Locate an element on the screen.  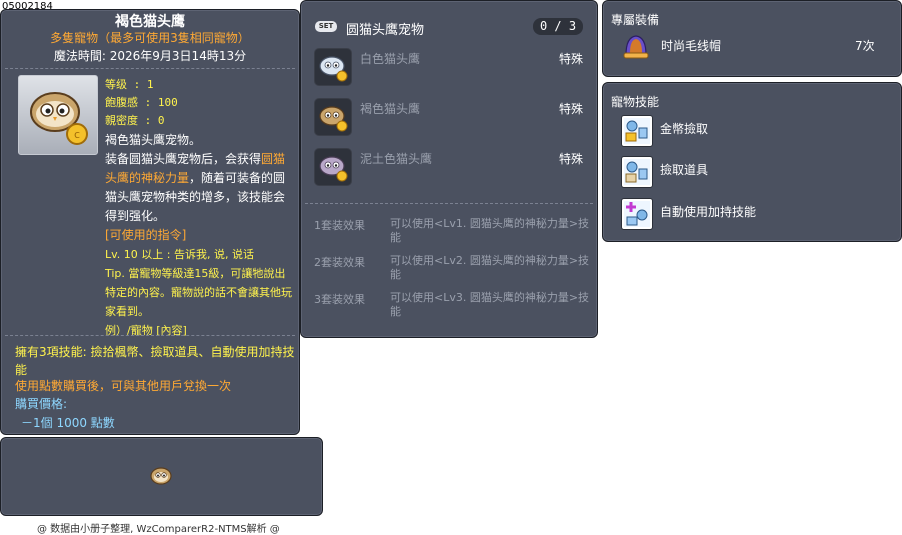
knit-hat-icon is located at coordinates (636, 47).